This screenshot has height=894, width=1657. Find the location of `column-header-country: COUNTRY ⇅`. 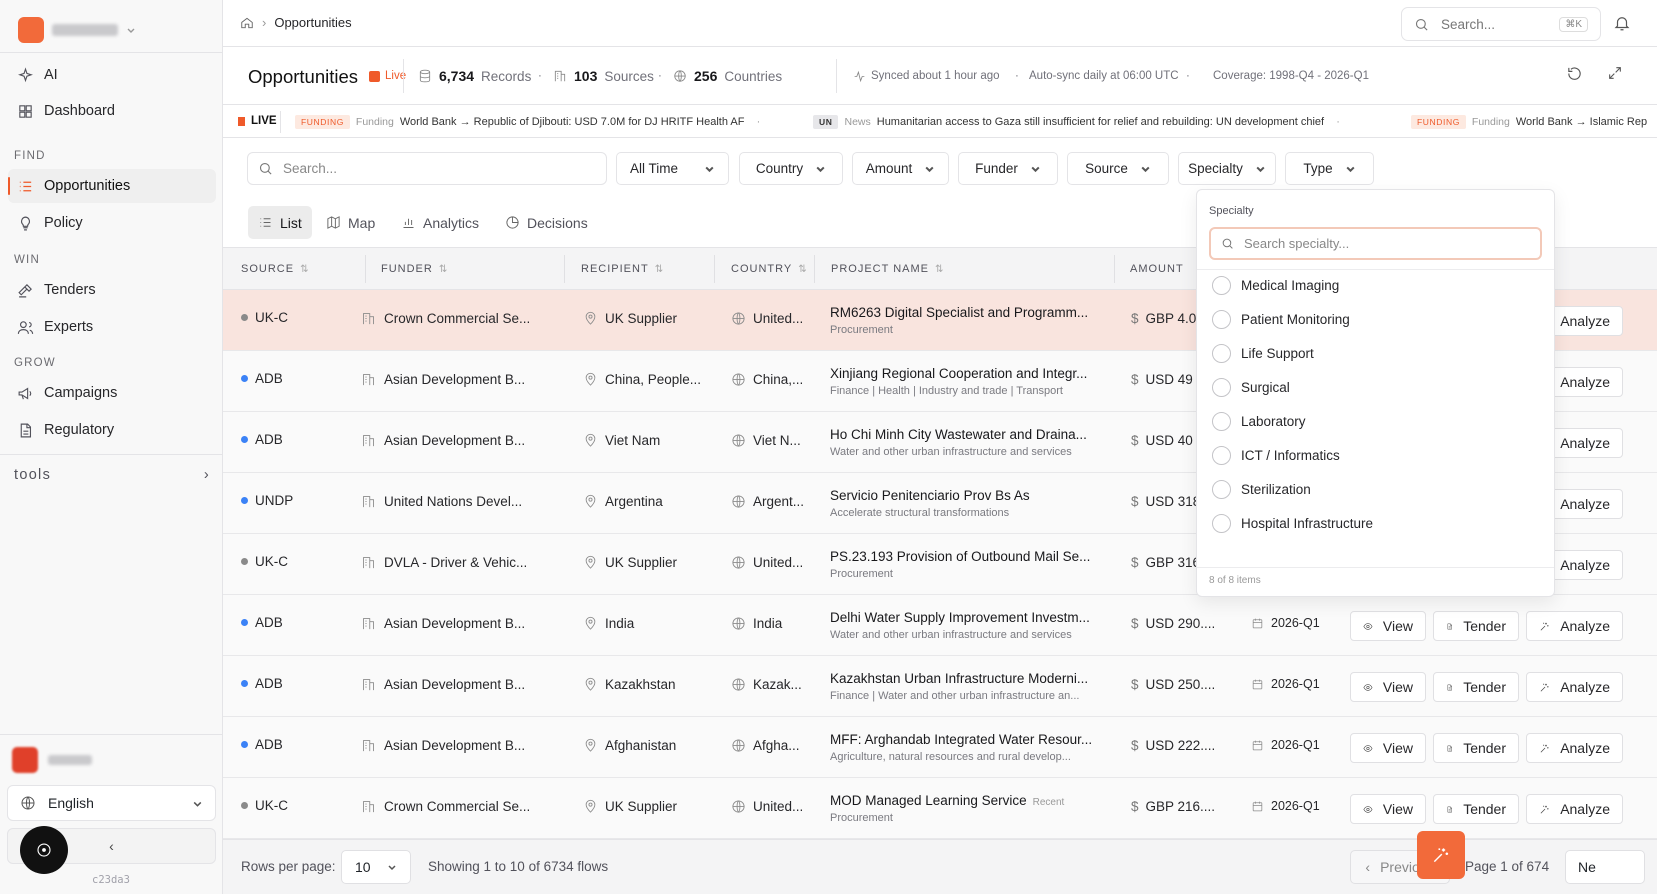

column-header-country: COUNTRY ⇅ is located at coordinates (769, 269).